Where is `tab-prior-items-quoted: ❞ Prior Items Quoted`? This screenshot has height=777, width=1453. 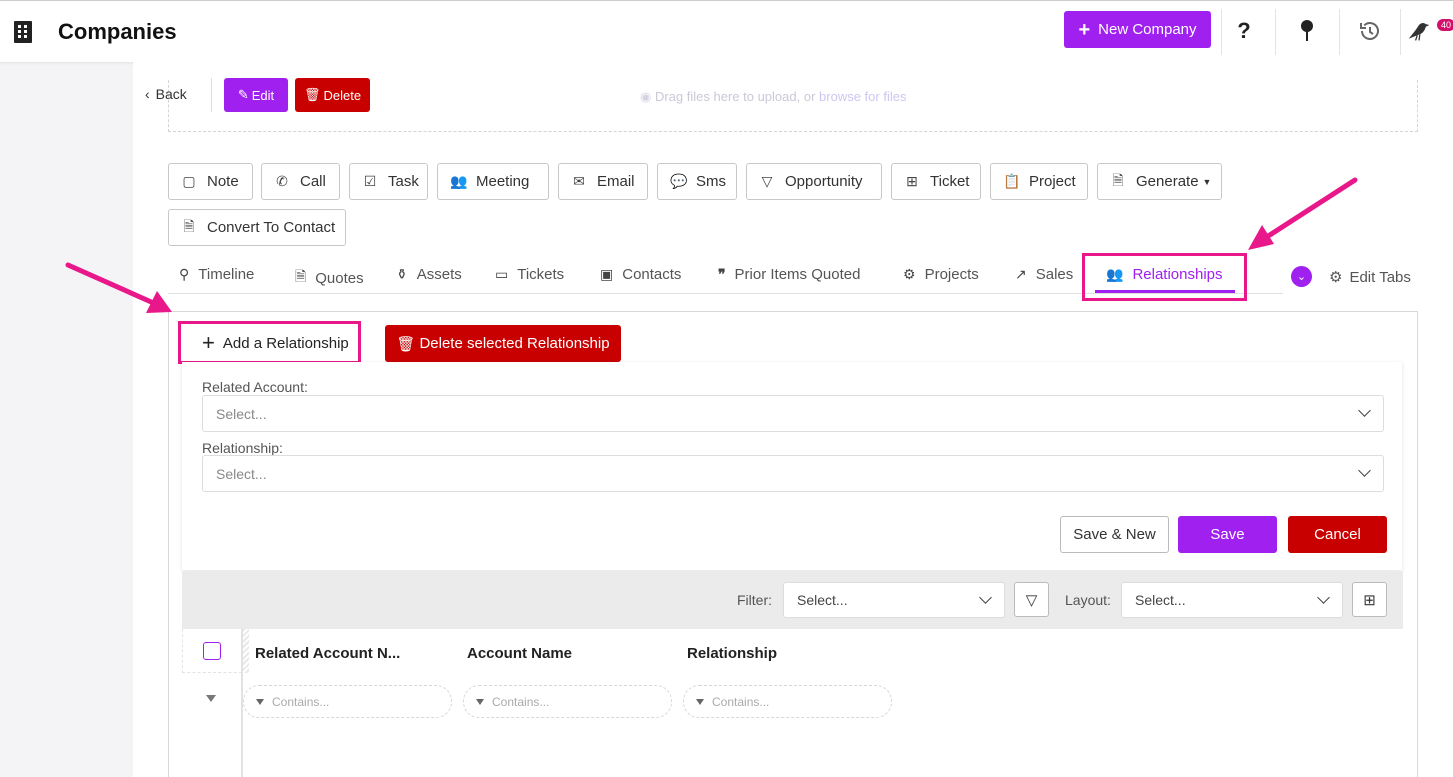
tab-prior-items-quoted: ❞ Prior Items Quoted is located at coordinates (789, 274).